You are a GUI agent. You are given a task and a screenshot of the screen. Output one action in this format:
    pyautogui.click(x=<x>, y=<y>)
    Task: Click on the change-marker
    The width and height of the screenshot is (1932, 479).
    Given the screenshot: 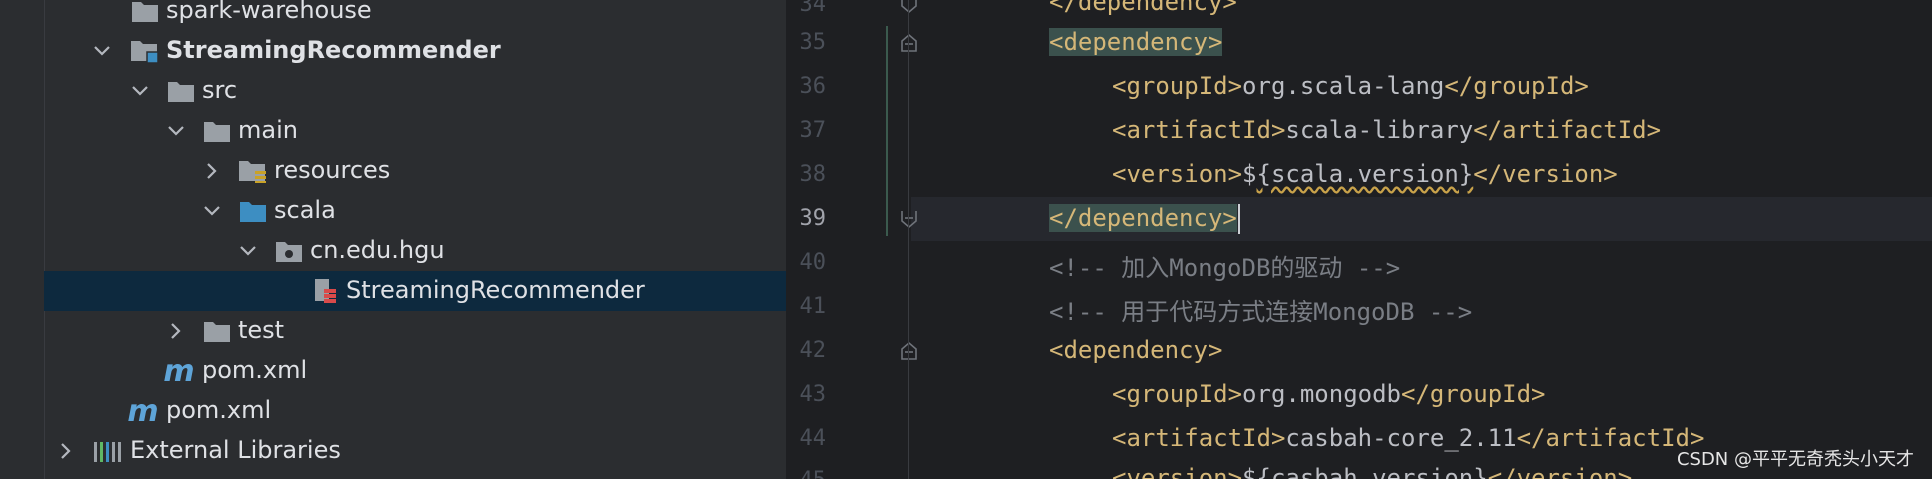 What is the action you would take?
    pyautogui.click(x=887, y=131)
    